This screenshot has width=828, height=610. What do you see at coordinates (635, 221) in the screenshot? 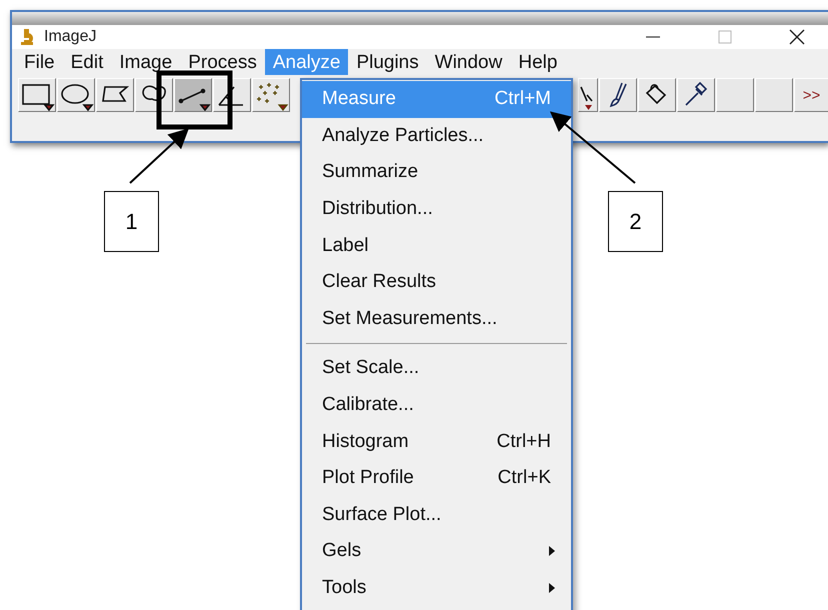
I see `callout-label: 2` at bounding box center [635, 221].